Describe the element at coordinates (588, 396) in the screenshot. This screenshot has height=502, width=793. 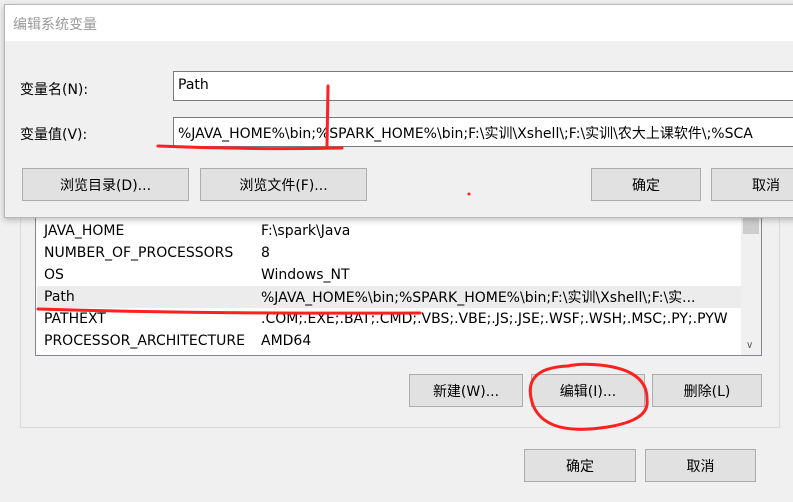
I see `circle-mark` at that location.